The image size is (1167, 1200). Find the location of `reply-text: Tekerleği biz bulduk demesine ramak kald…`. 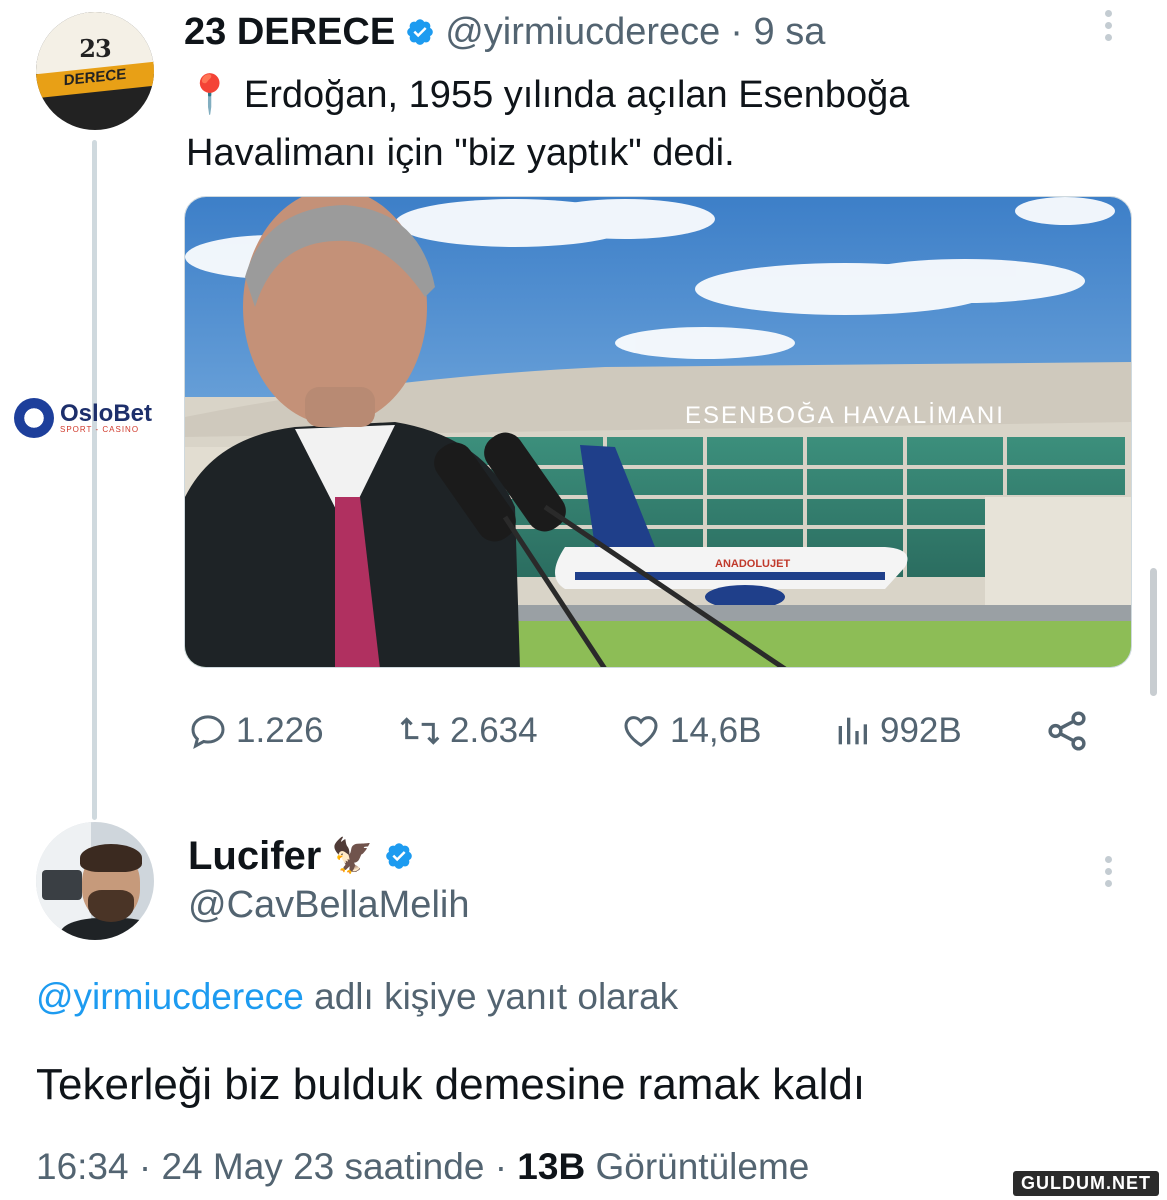

reply-text: Tekerleği biz bulduk demesine ramak kald… is located at coordinates (451, 1084).